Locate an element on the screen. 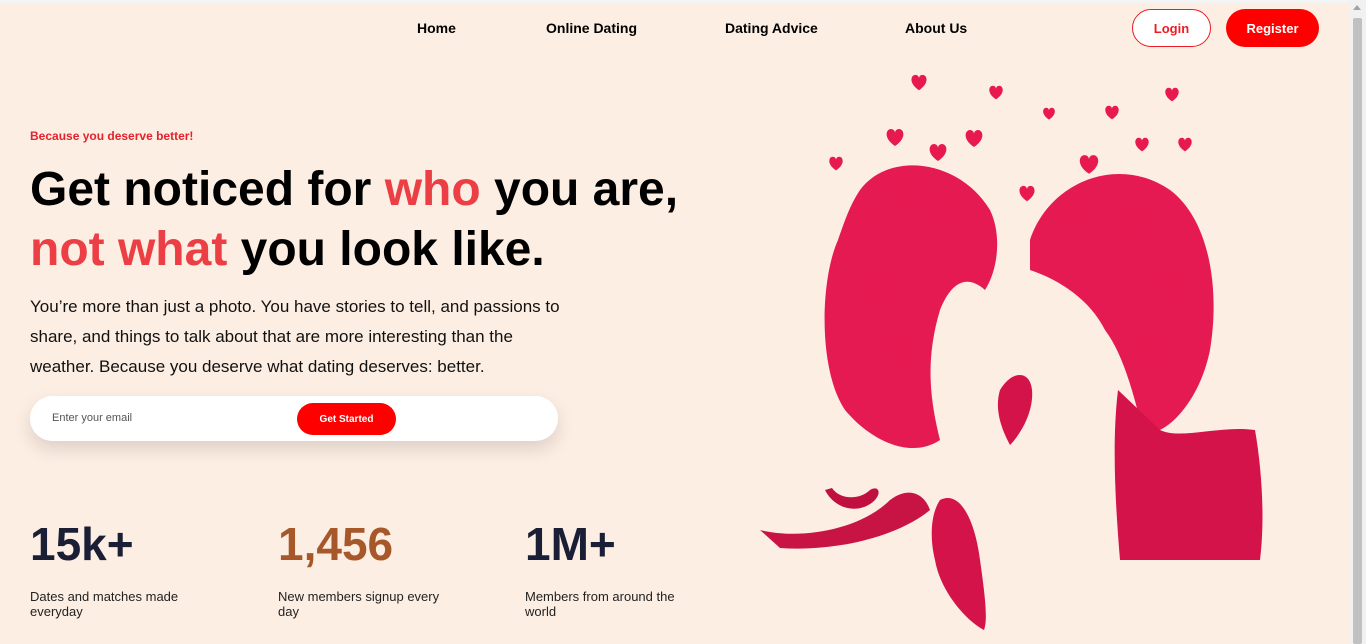  stat-value: 1M+ is located at coordinates (570, 544).